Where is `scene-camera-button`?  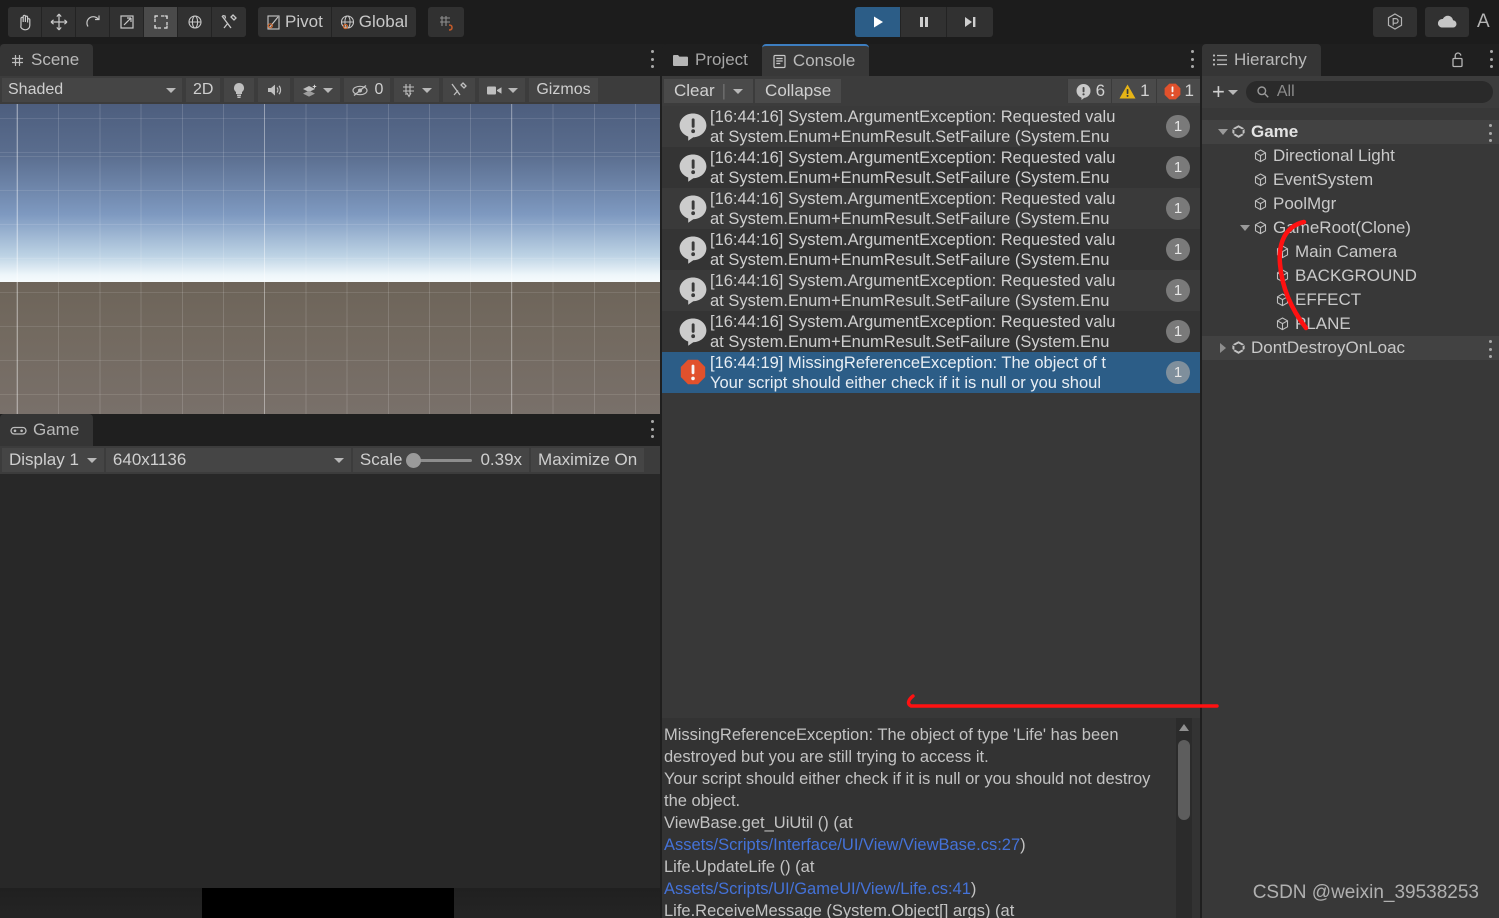 scene-camera-button is located at coordinates (502, 90).